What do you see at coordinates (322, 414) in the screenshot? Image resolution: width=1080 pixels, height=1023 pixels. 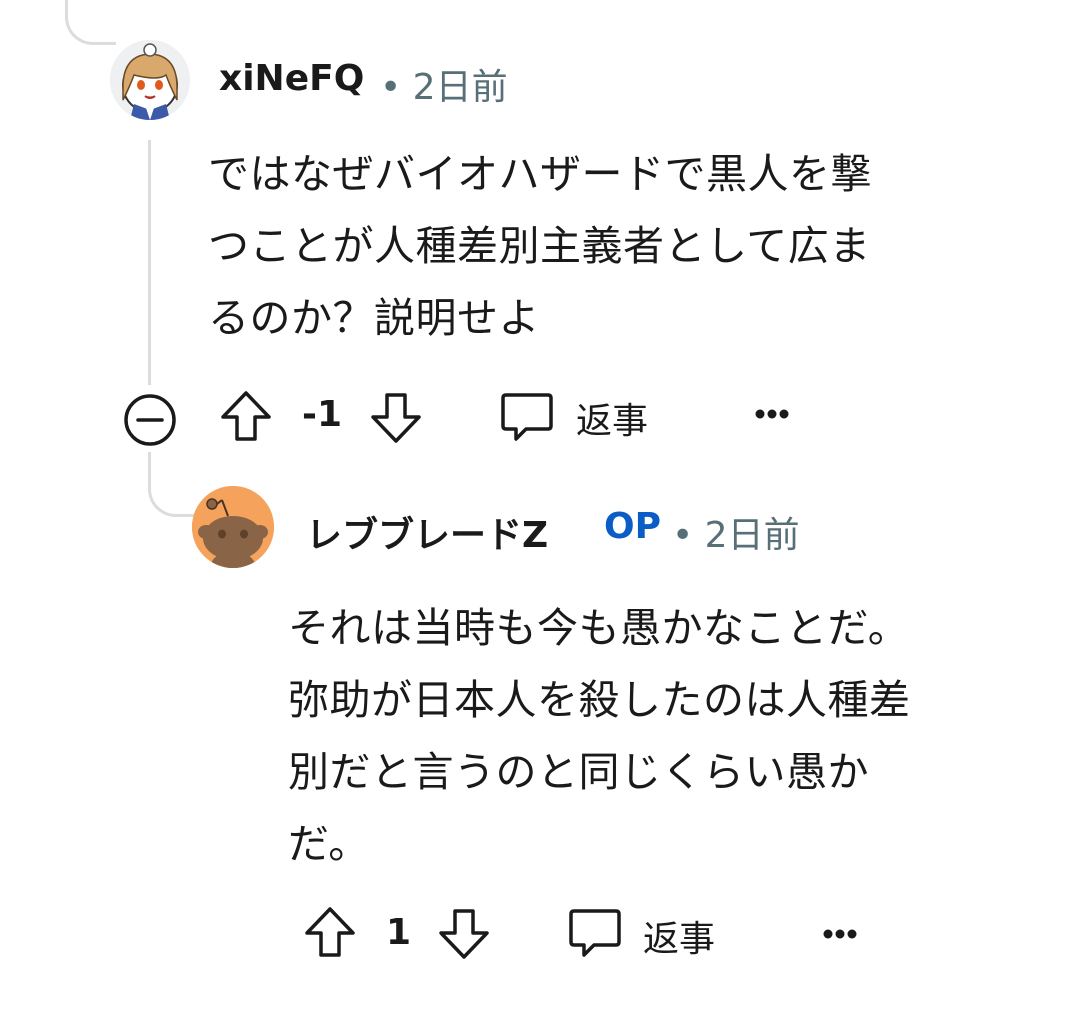 I see `vote-score: -1` at bounding box center [322, 414].